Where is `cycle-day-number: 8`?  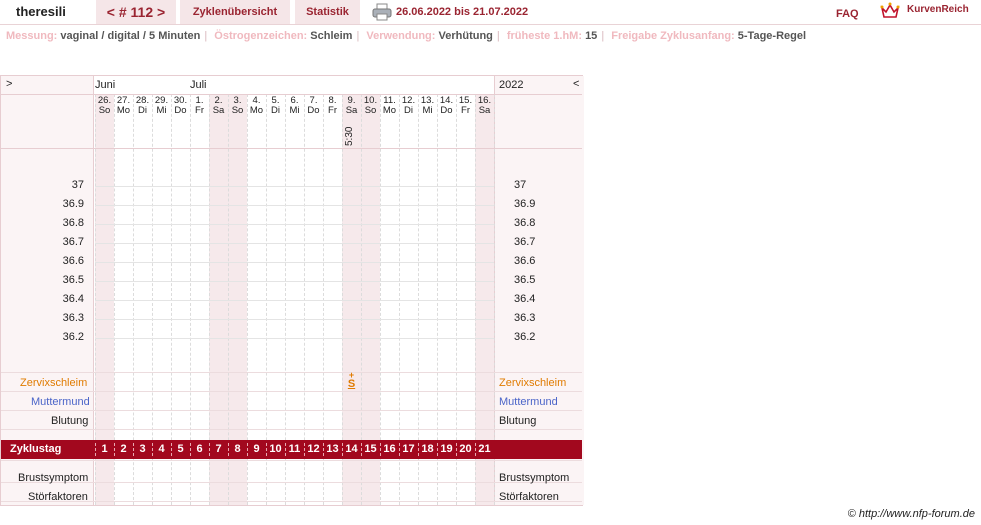 cycle-day-number: 8 is located at coordinates (237, 449).